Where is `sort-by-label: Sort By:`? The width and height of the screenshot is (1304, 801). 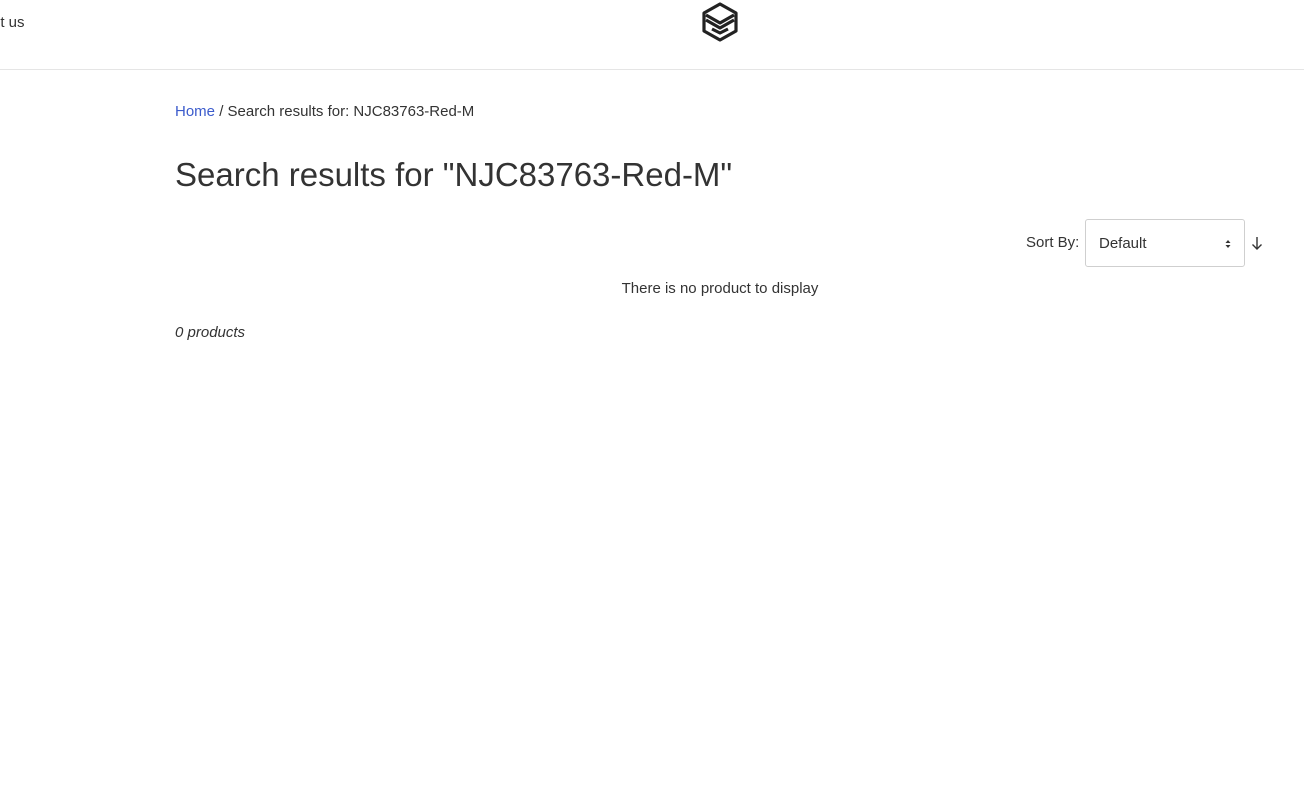 sort-by-label: Sort By: is located at coordinates (1053, 242).